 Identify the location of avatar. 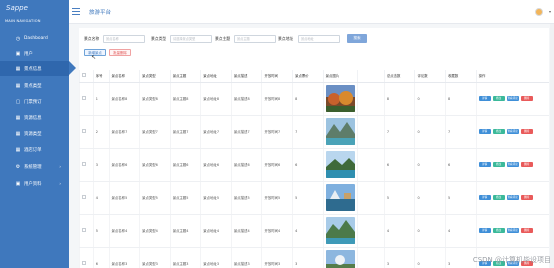
(539, 12).